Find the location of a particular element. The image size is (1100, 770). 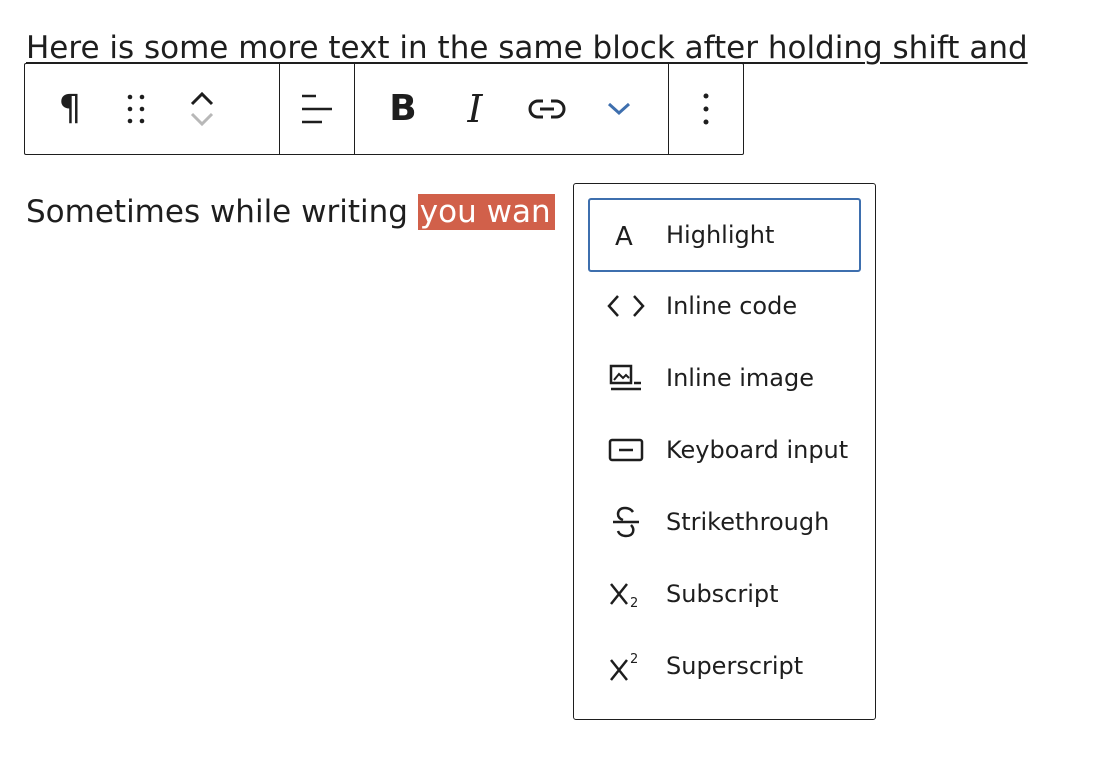

menu-item-strikethrough: Strikethrough is located at coordinates (724, 522).